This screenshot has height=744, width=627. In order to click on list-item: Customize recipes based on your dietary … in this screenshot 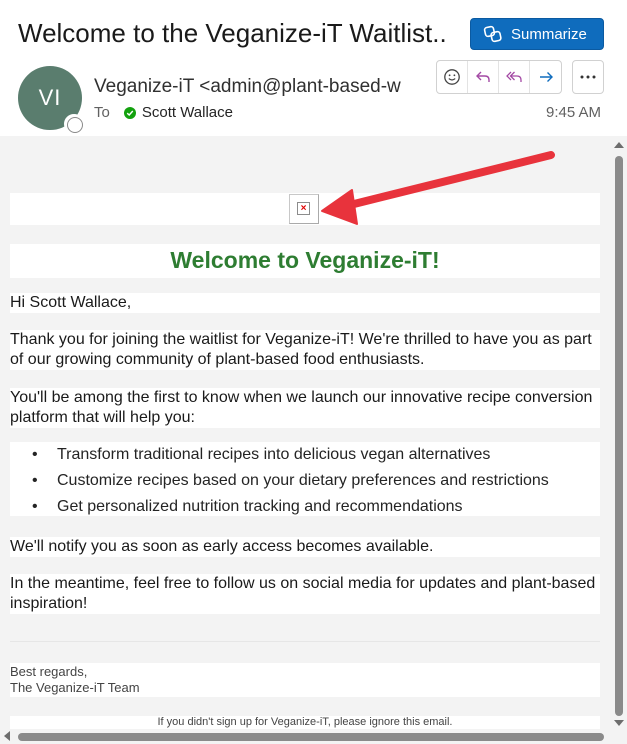, I will do `click(305, 481)`.